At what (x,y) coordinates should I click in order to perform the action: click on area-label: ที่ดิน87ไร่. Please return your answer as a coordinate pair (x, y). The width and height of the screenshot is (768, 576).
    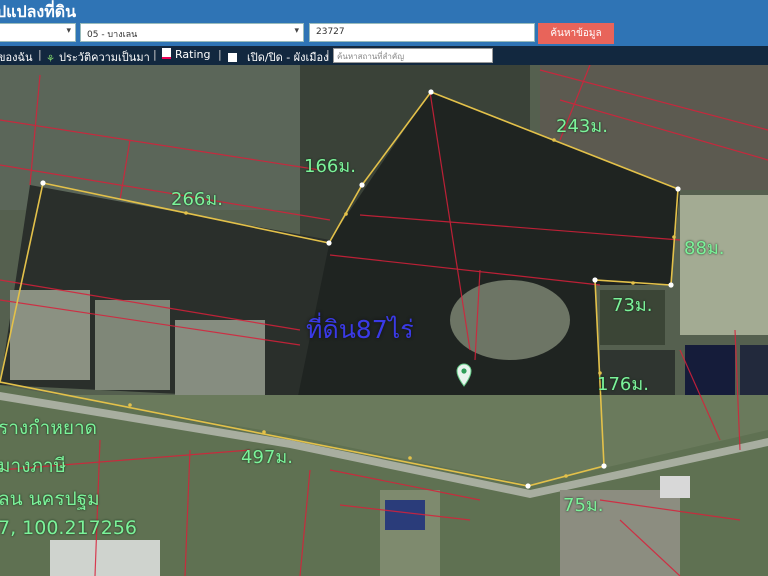
    Looking at the image, I should click on (360, 329).